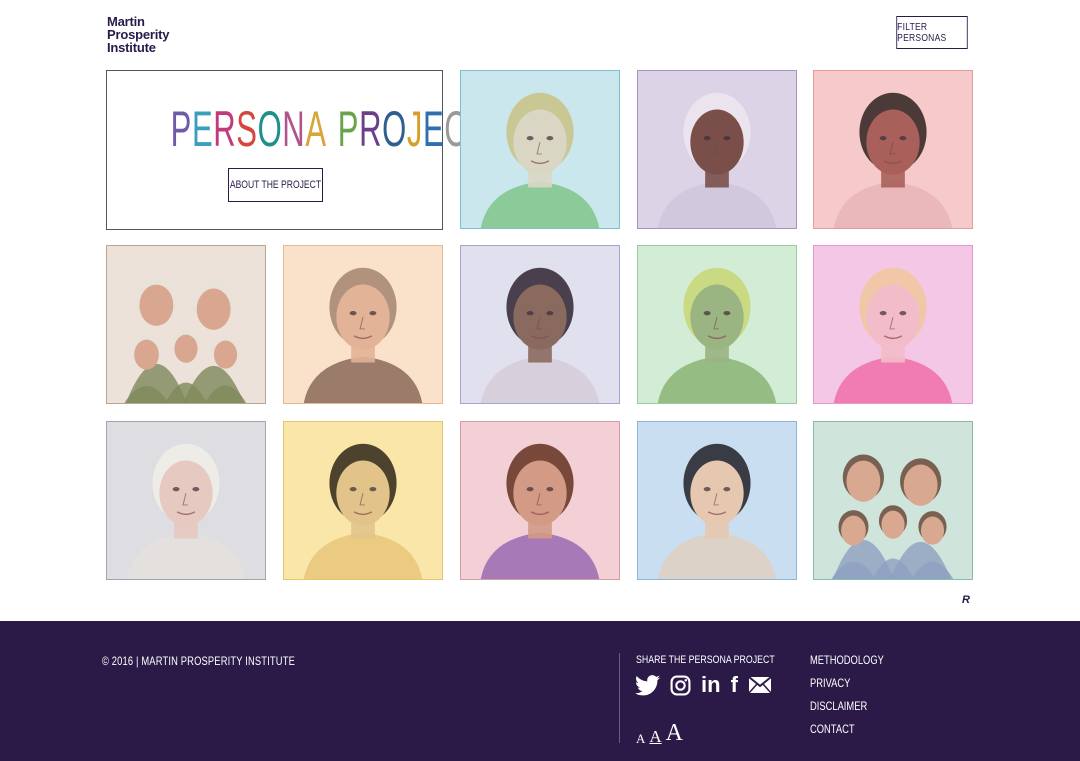 This screenshot has width=1080, height=761. I want to click on title-letter: A, so click(316, 129).